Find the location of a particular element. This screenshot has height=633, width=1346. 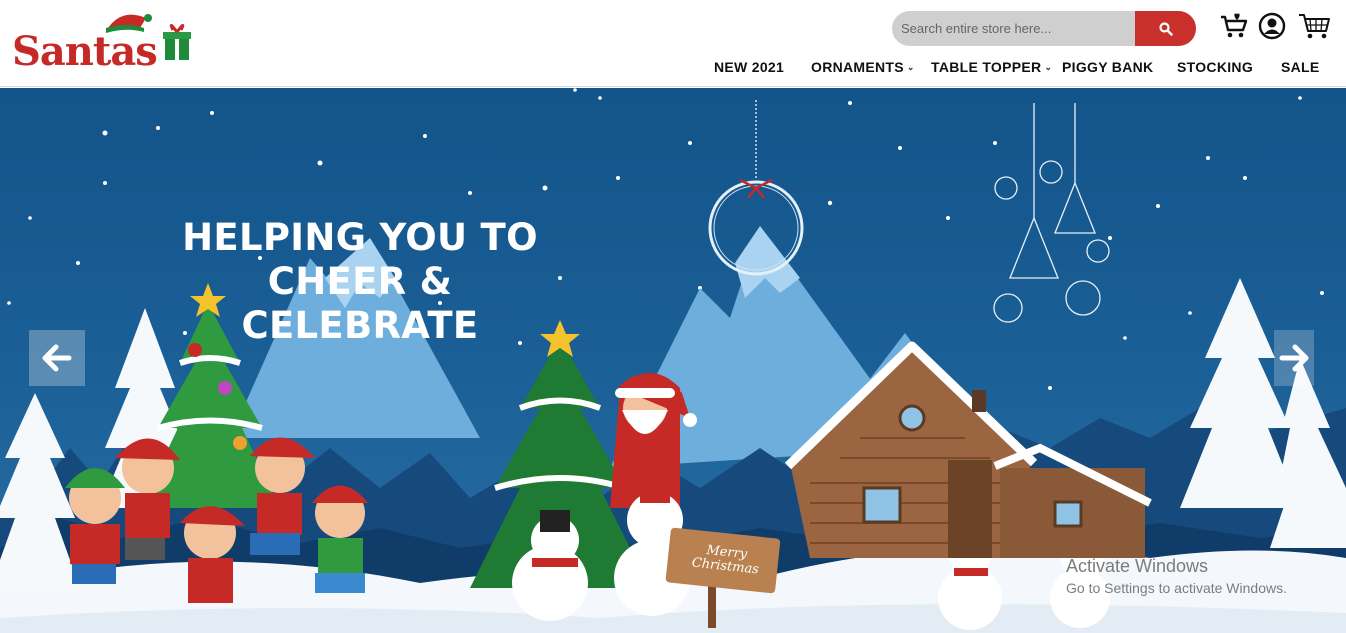

account-button is located at coordinates (1272, 26).